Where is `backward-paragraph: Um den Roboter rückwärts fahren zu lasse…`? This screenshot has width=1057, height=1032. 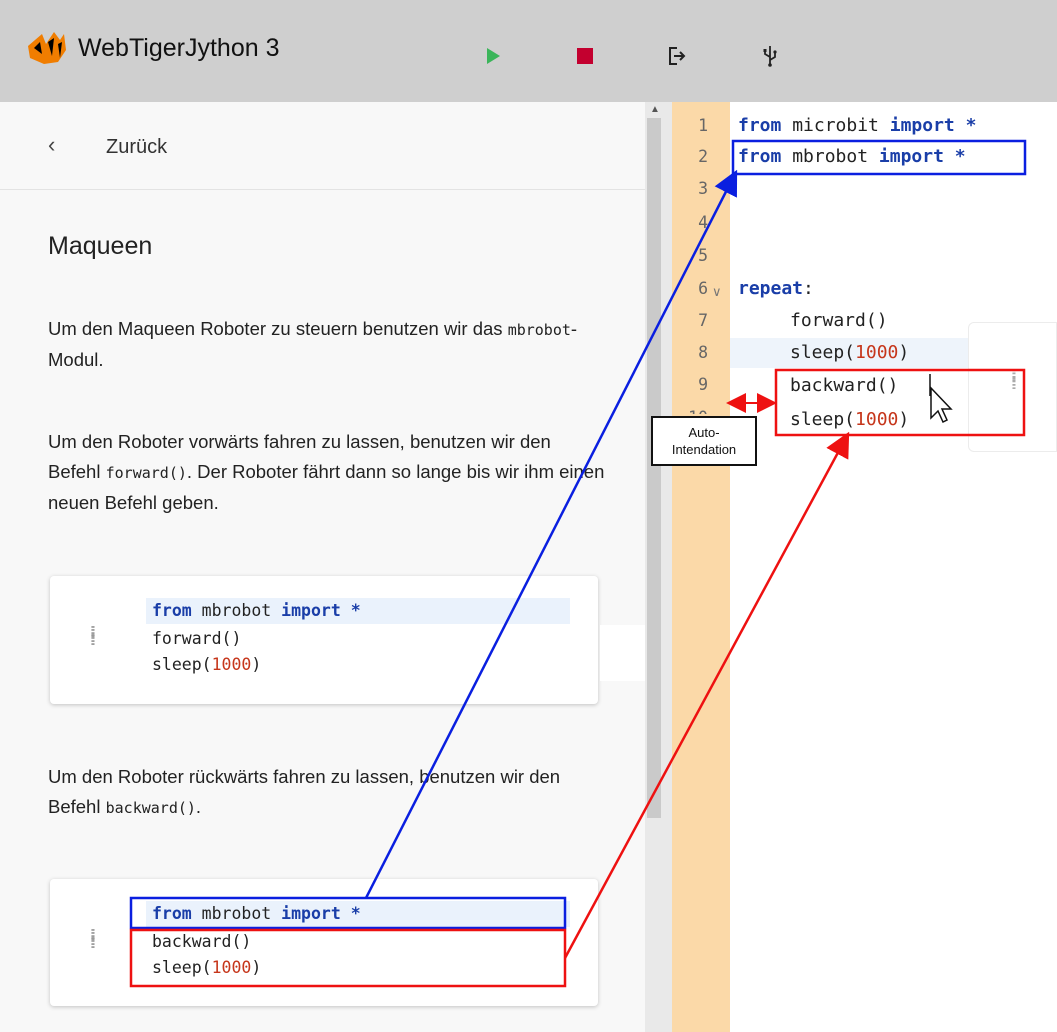
backward-paragraph: Um den Roboter rückwärts fahren zu lasse… is located at coordinates (304, 791).